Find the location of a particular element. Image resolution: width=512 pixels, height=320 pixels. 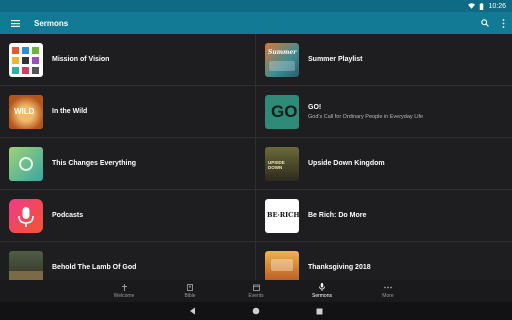

system-navigation-bar is located at coordinates (256, 311).